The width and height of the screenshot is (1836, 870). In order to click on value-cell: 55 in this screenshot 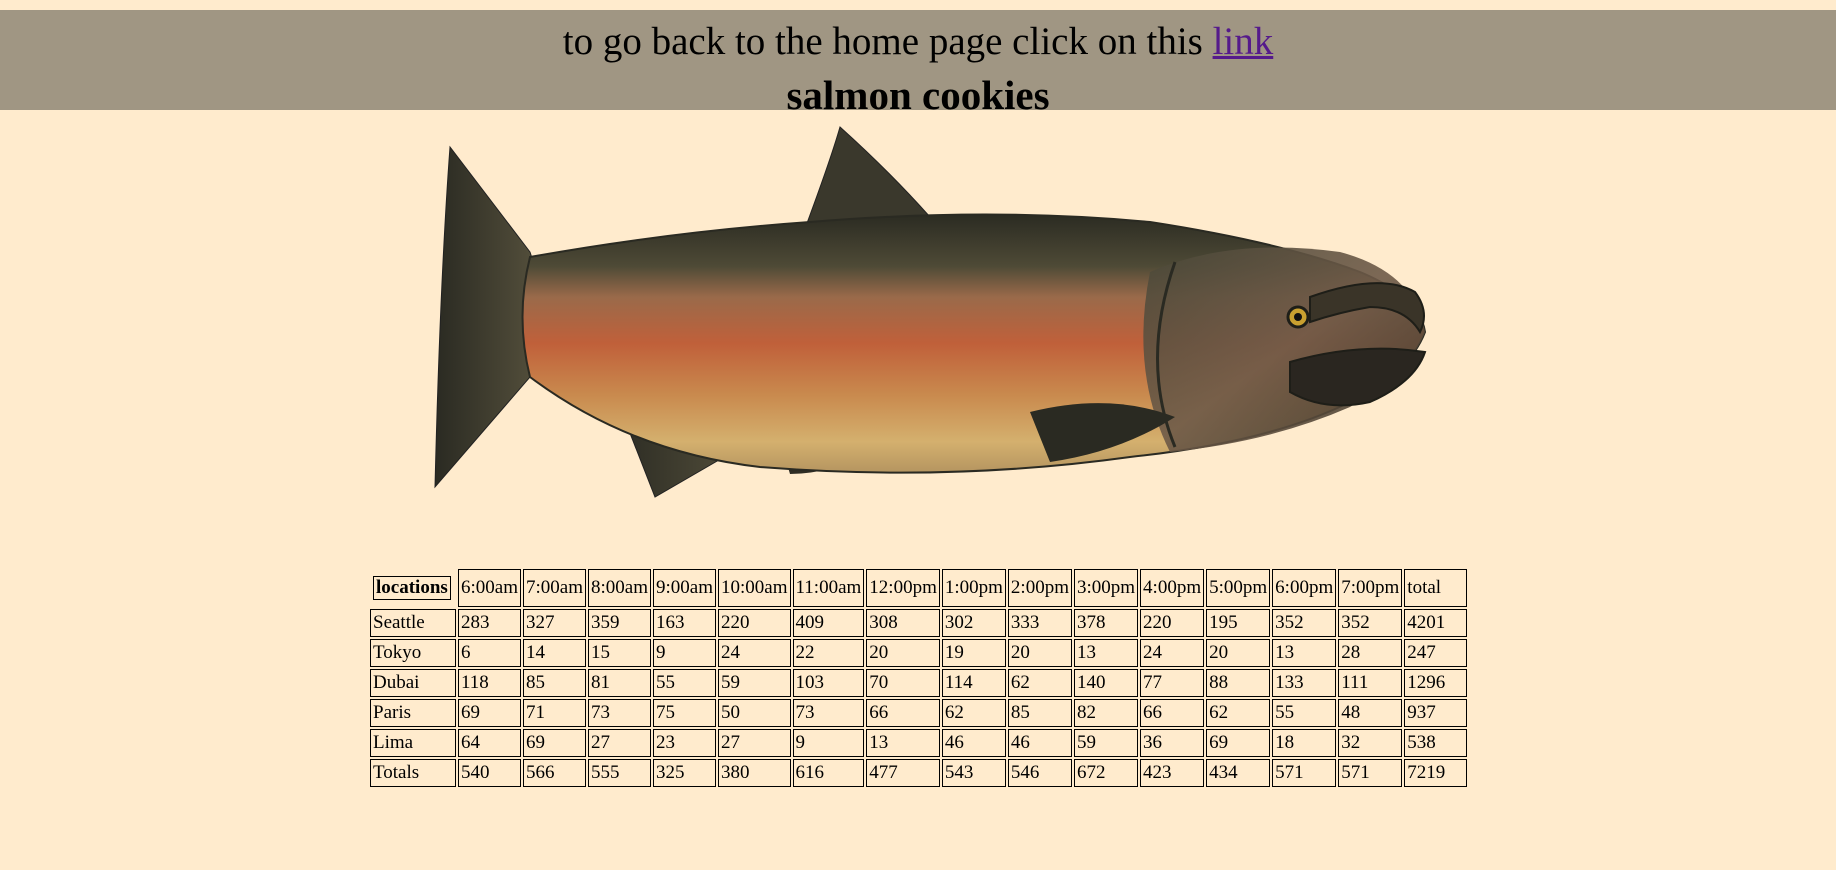, I will do `click(1304, 713)`.